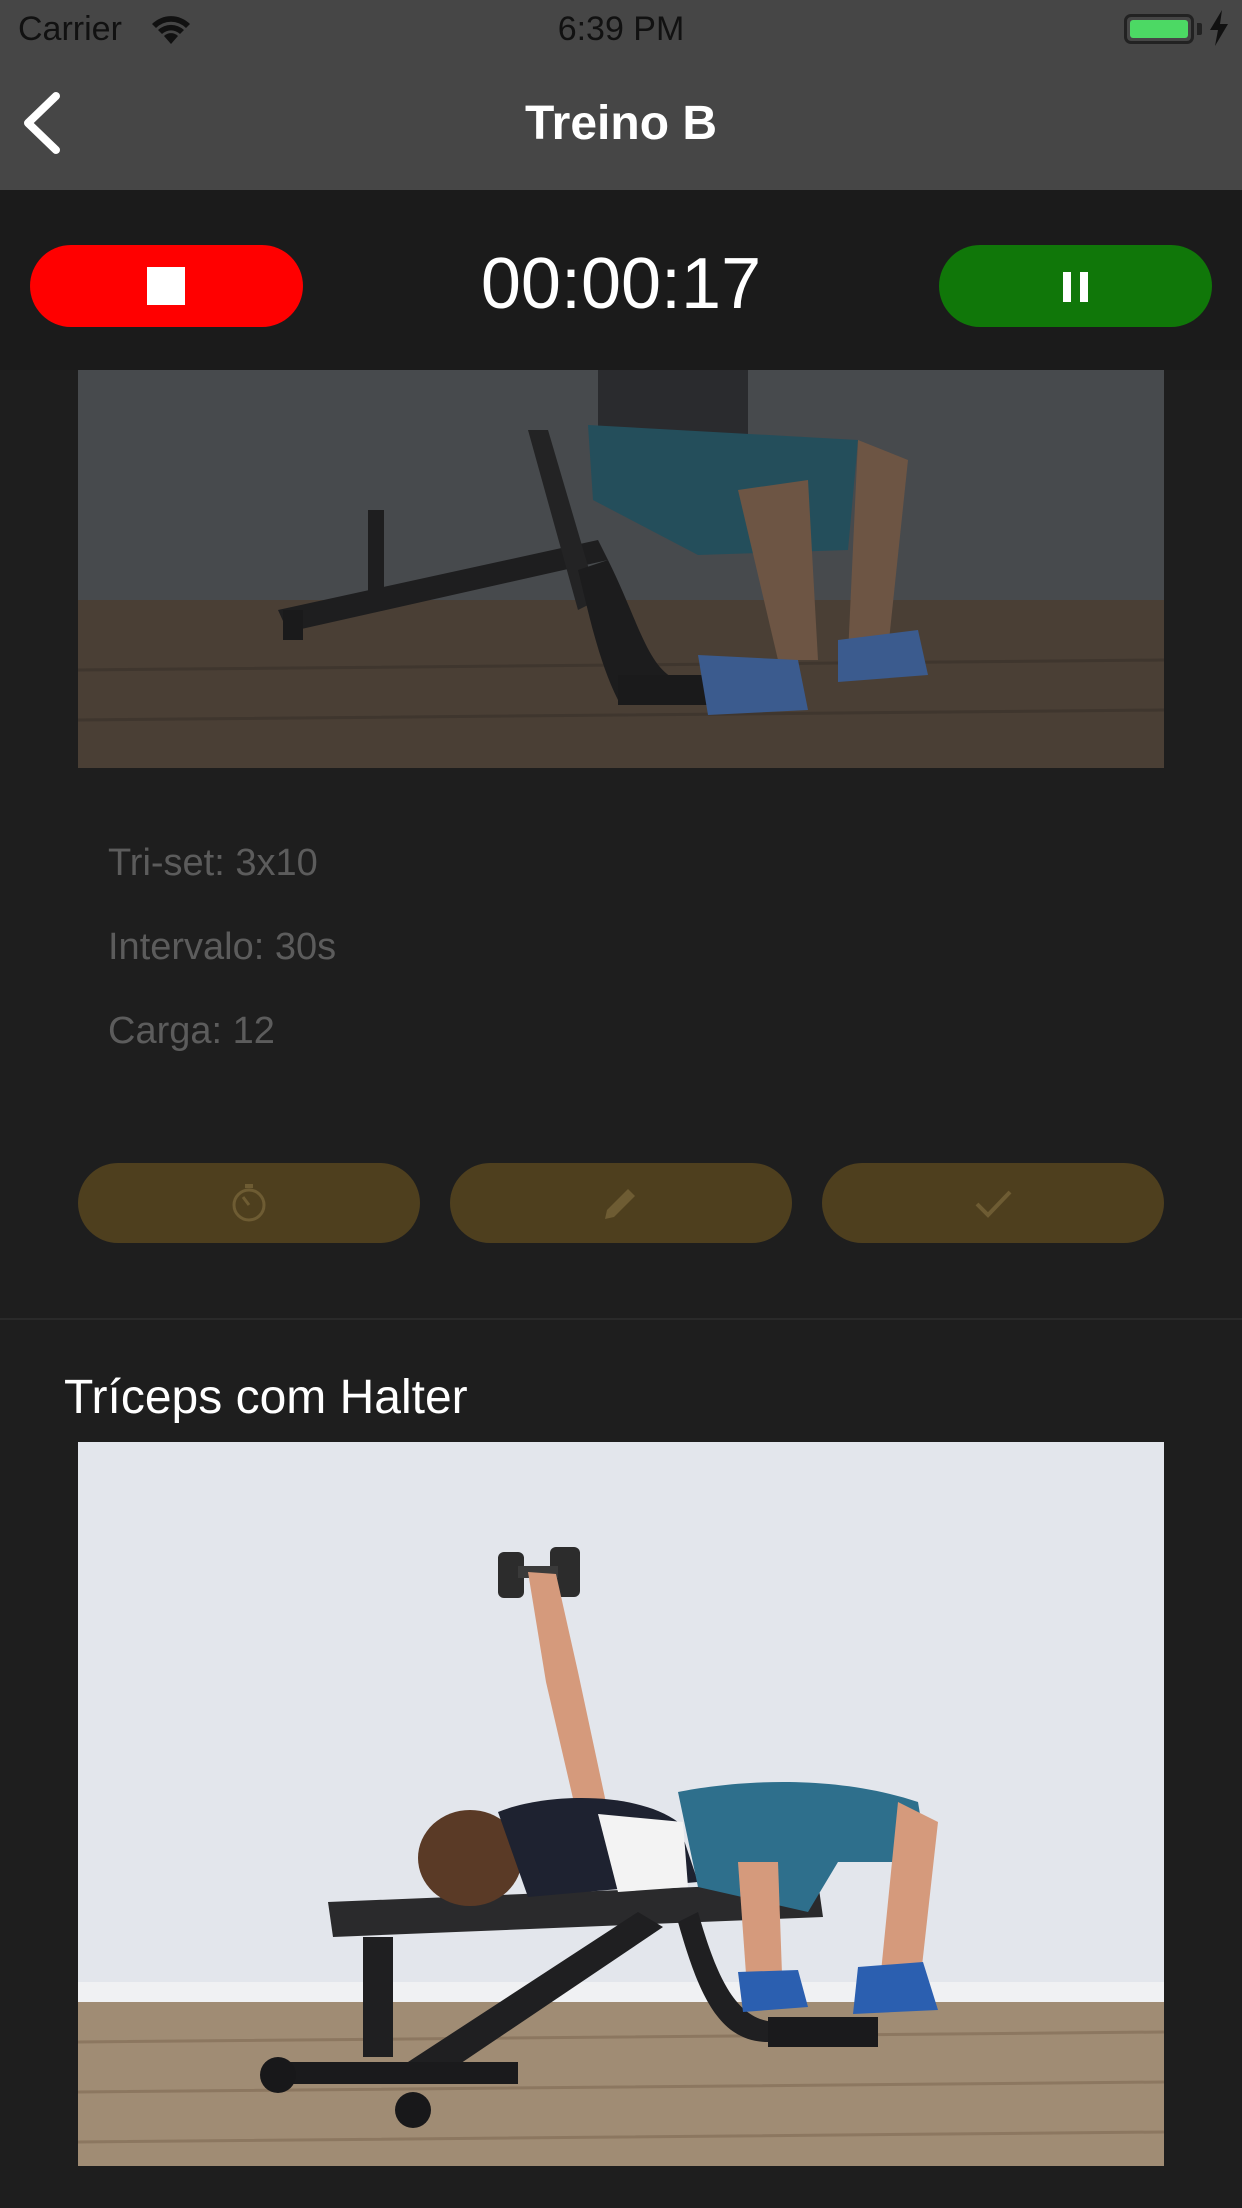 The height and width of the screenshot is (2208, 1242). What do you see at coordinates (1219, 28) in the screenshot?
I see `charging-bolt-icon` at bounding box center [1219, 28].